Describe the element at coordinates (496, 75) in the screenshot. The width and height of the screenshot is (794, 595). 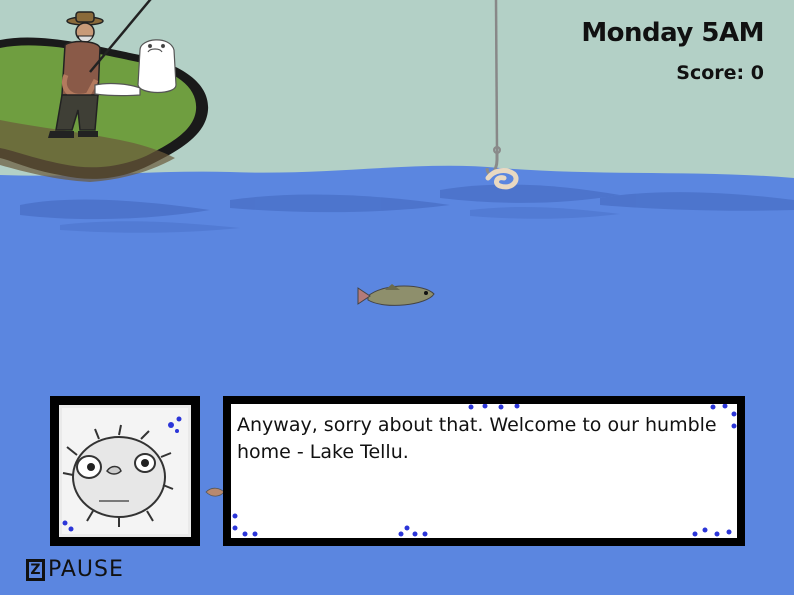
I see `fishing-line` at that location.